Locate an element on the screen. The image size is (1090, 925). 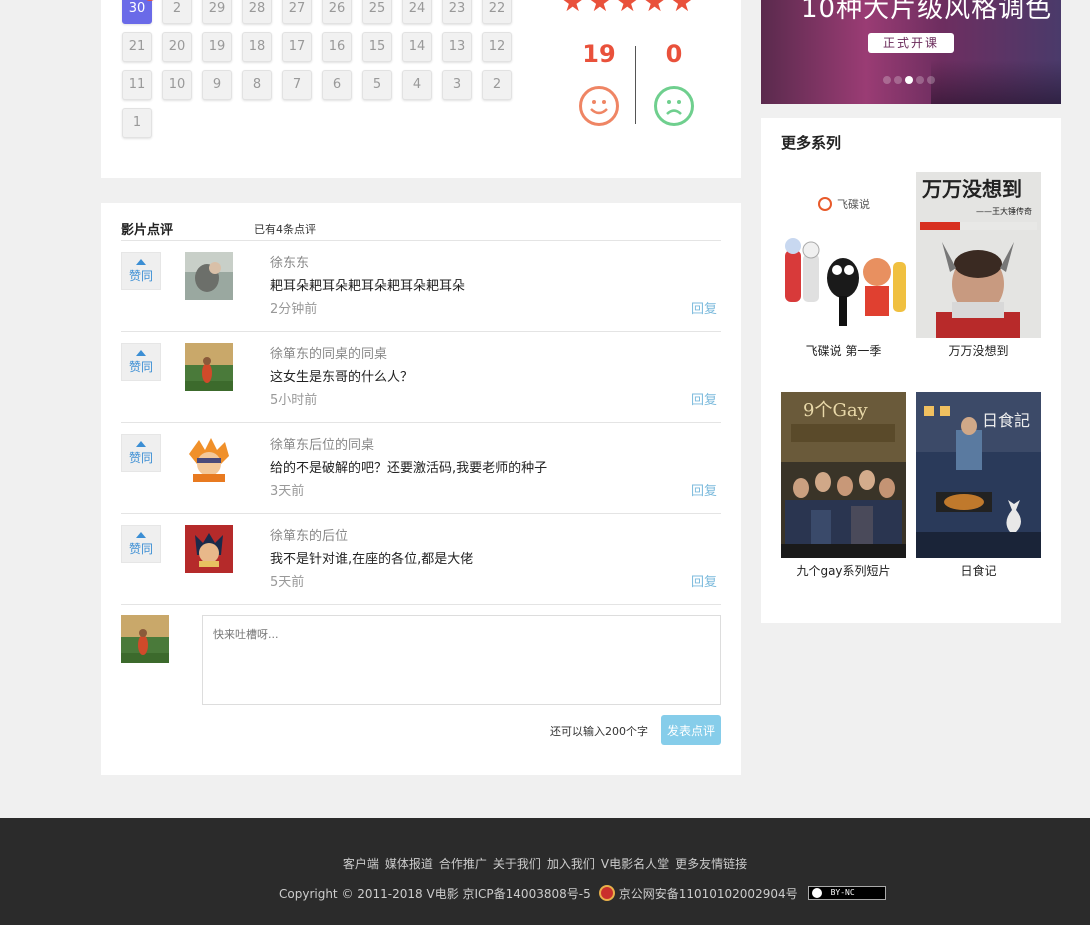
series-label: 九个gay系列短片 is located at coordinates (843, 570).